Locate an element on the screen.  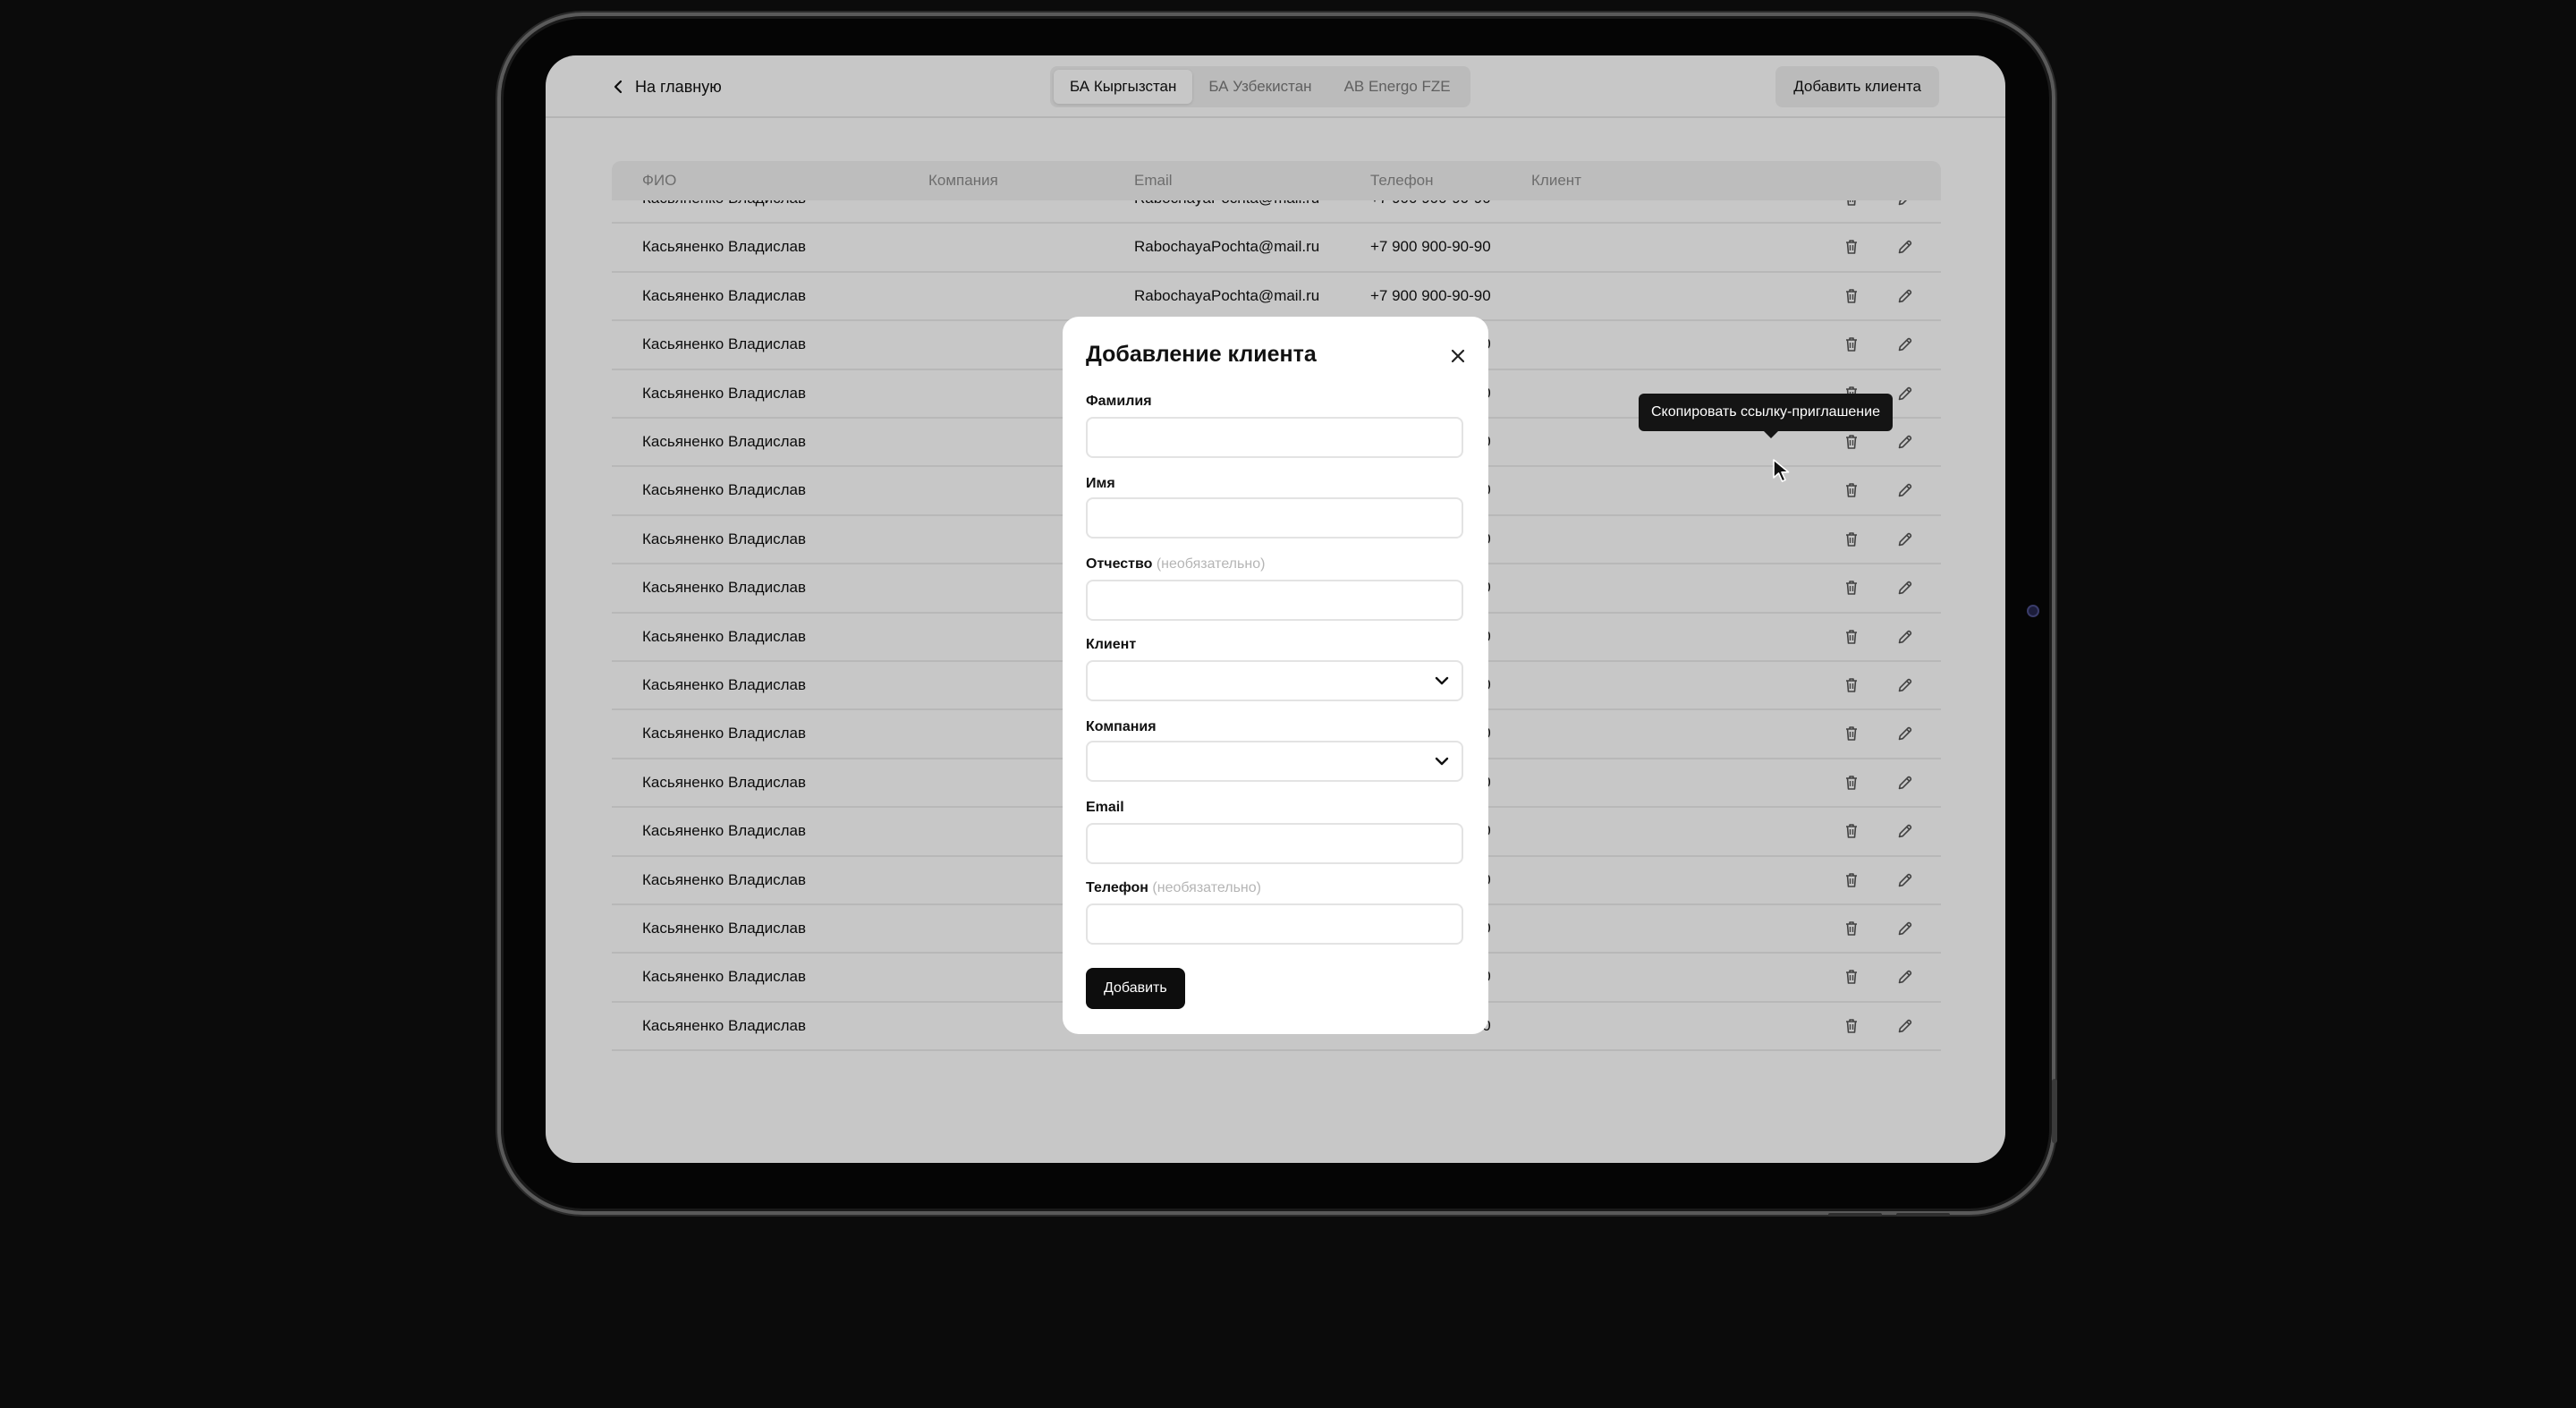
camera-icon is located at coordinates (2033, 611).